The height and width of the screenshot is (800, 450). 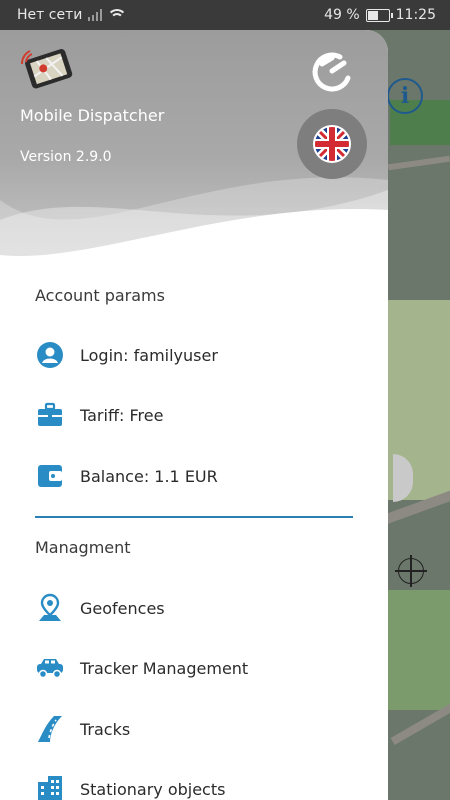 I want to click on status-bar: Нет сети 49 % 11:25, so click(x=225, y=15).